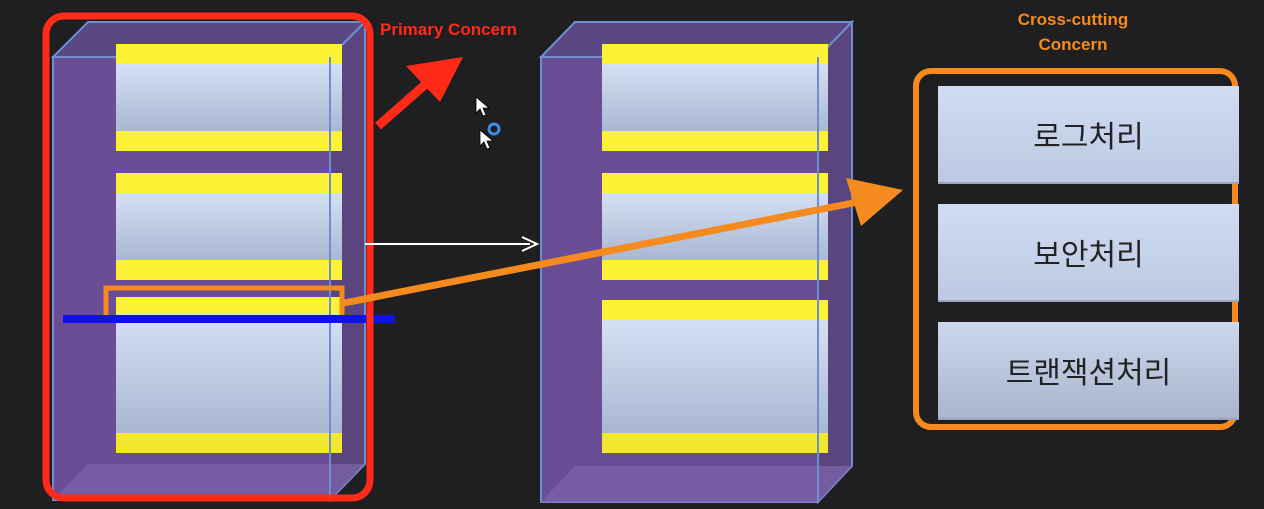 Image resolution: width=1264 pixels, height=509 pixels. Describe the element at coordinates (452, 244) in the screenshot. I see `refactor-arrow` at that location.